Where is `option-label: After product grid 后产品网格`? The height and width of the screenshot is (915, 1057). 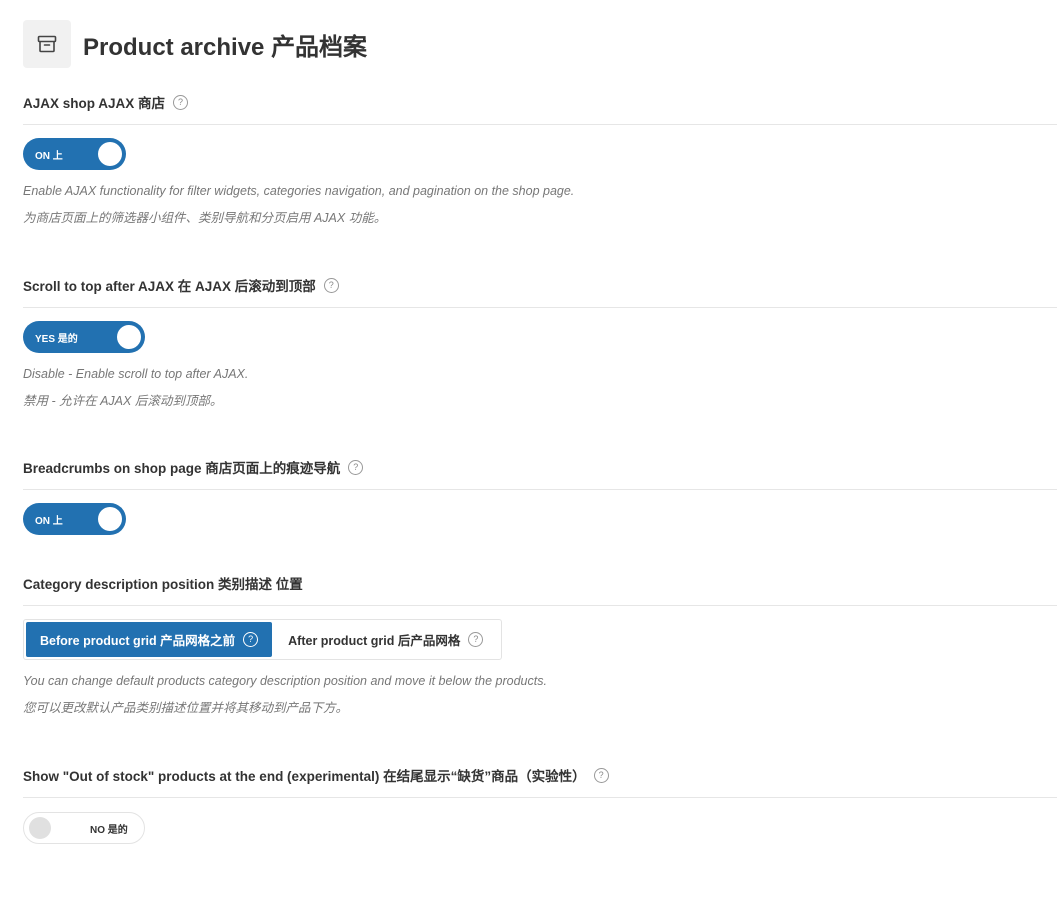 option-label: After product grid 后产品网格 is located at coordinates (374, 641).